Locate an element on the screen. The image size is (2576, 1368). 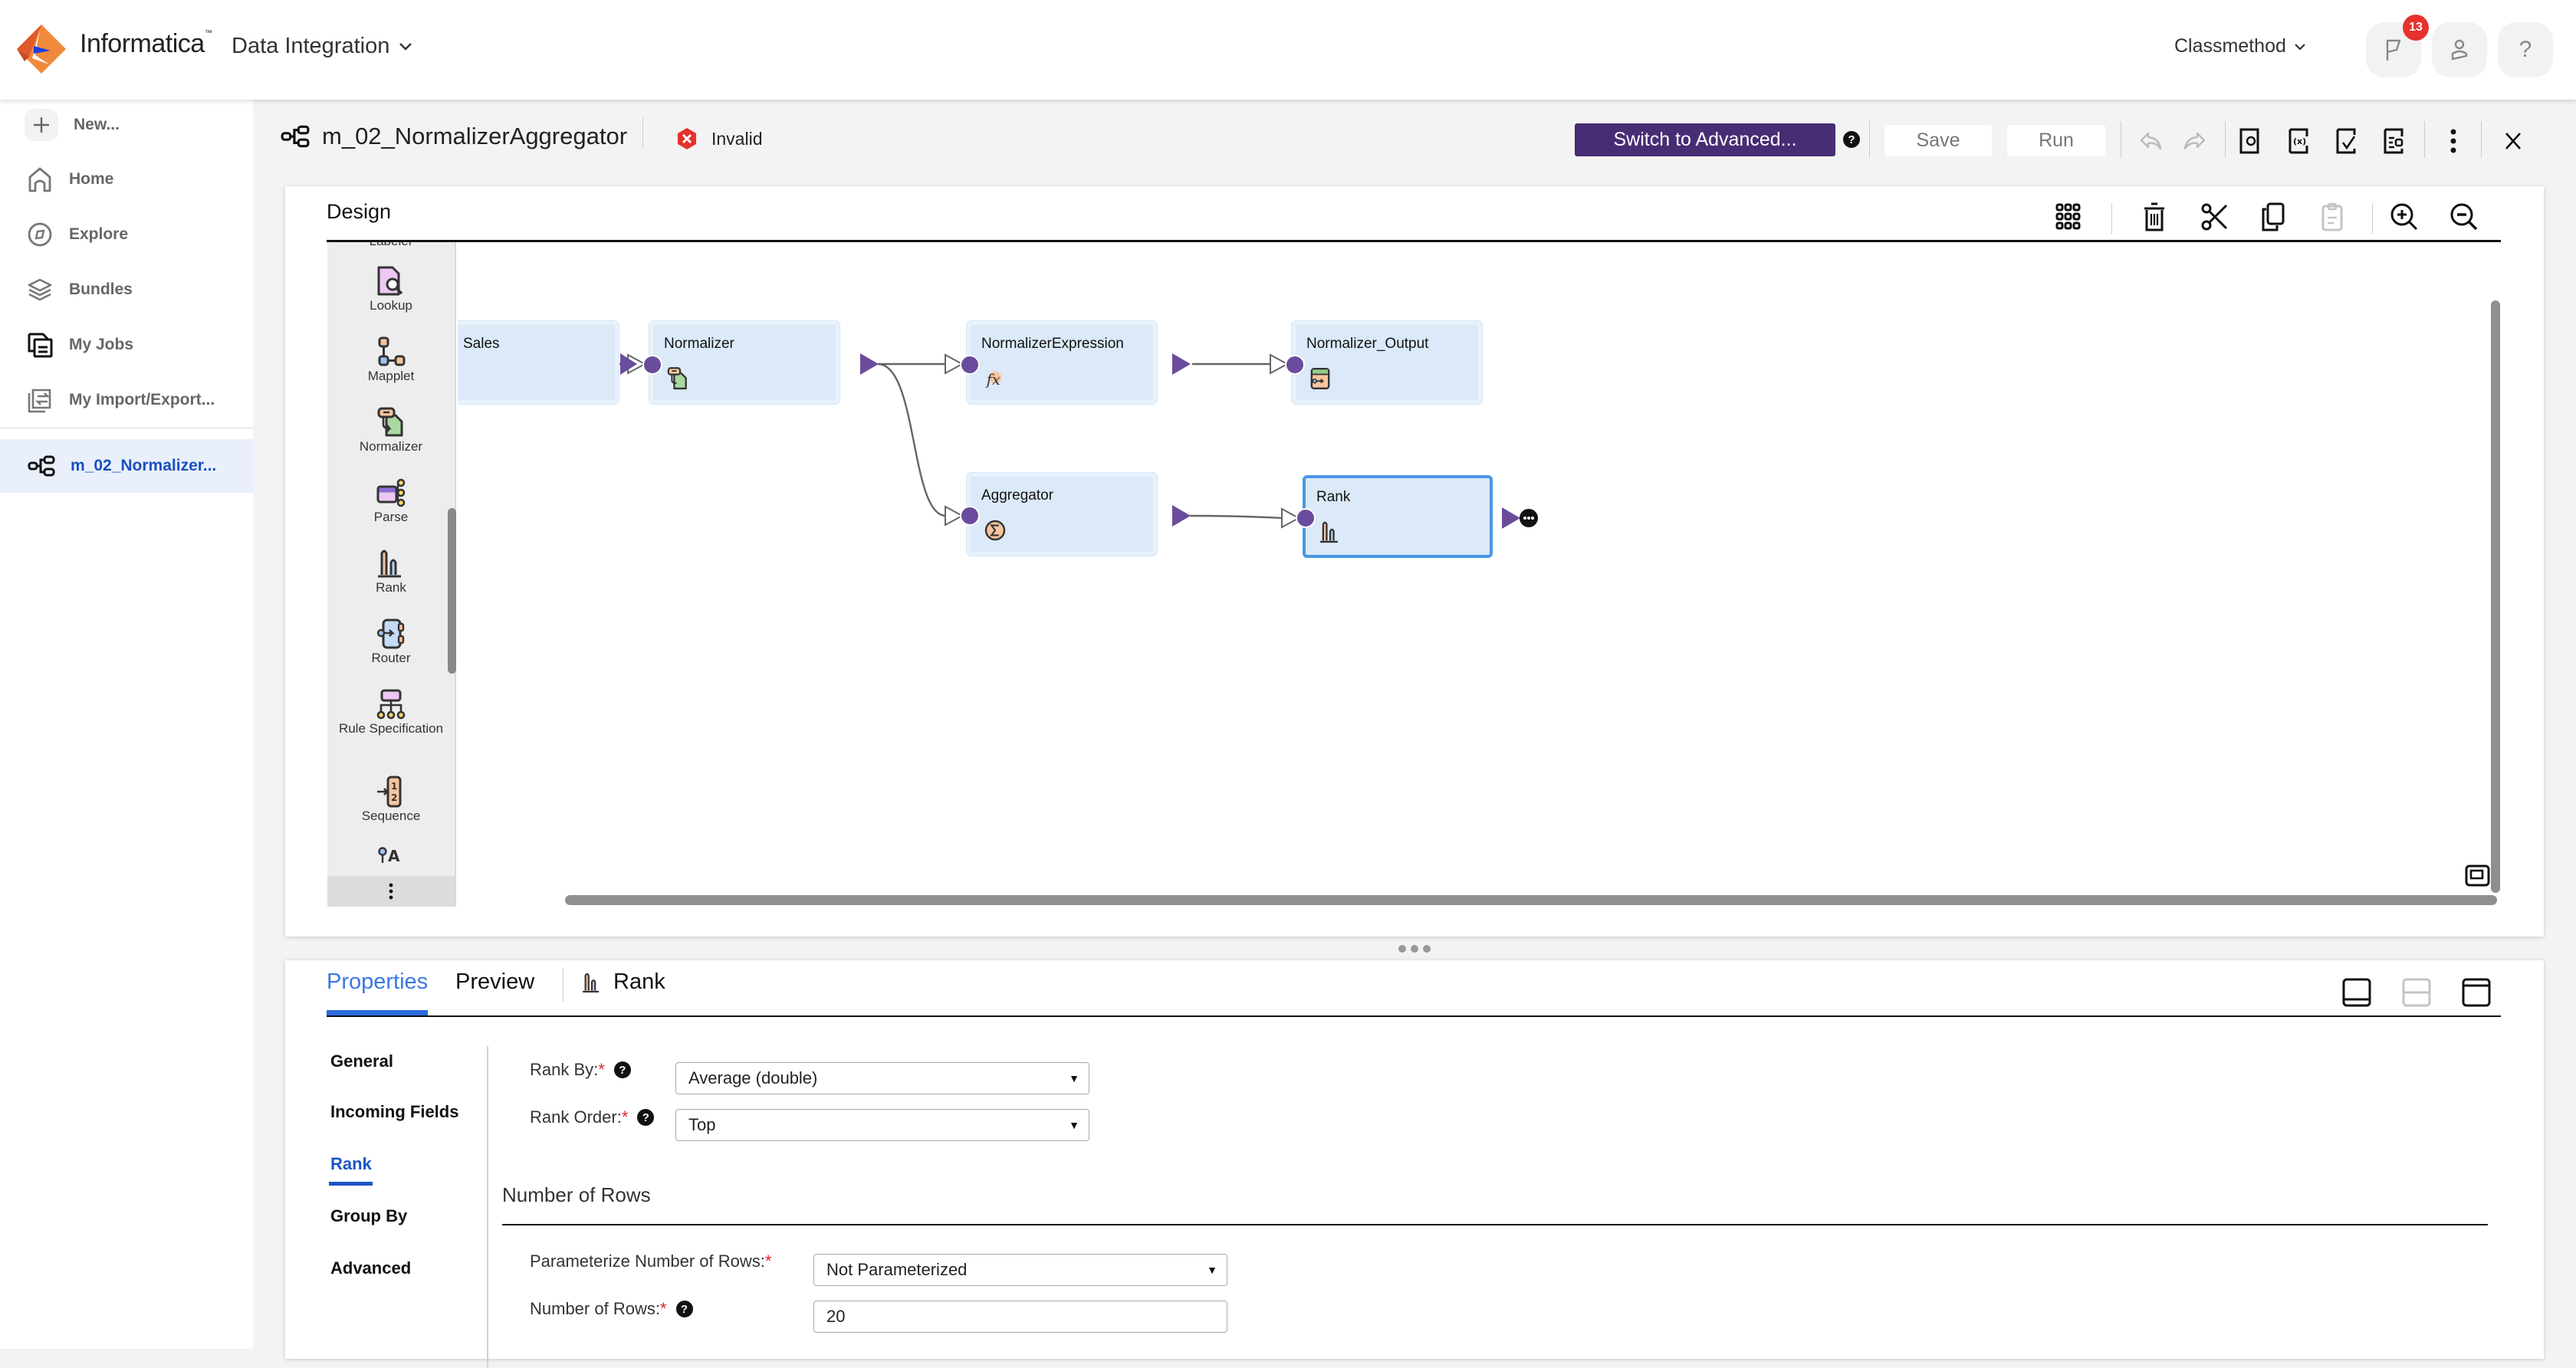
split-view-icon is located at coordinates (2416, 992).